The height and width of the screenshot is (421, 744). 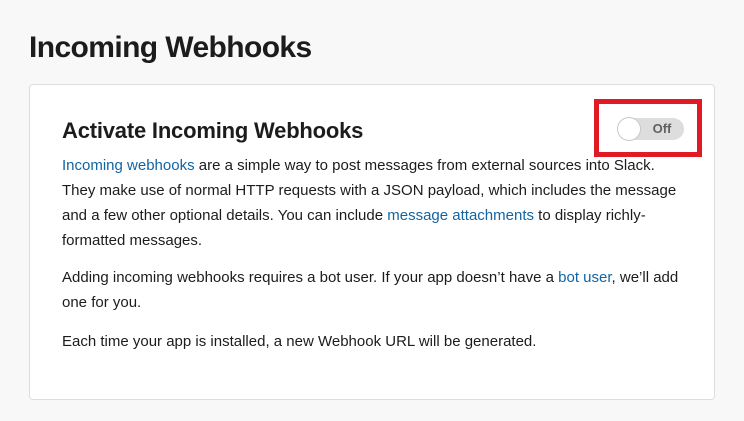 I want to click on toggle-state-label: Off, so click(x=662, y=128).